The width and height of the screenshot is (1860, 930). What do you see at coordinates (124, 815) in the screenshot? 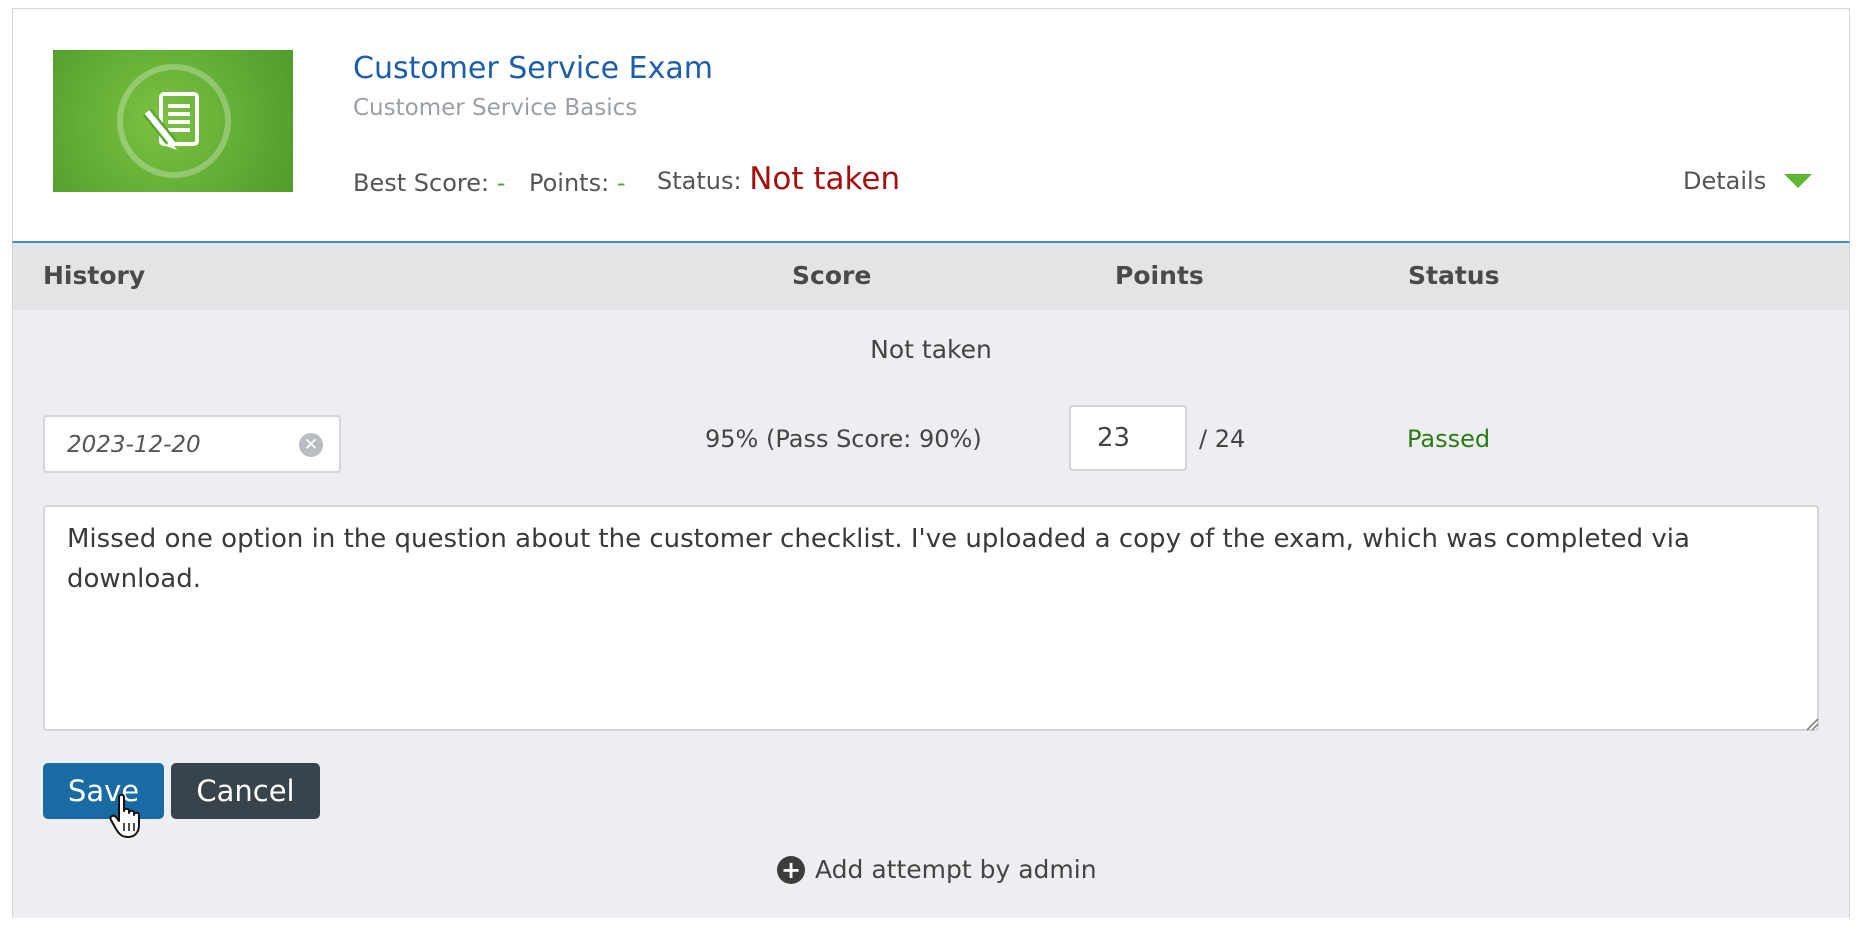
I see `hand-cursor-icon` at bounding box center [124, 815].